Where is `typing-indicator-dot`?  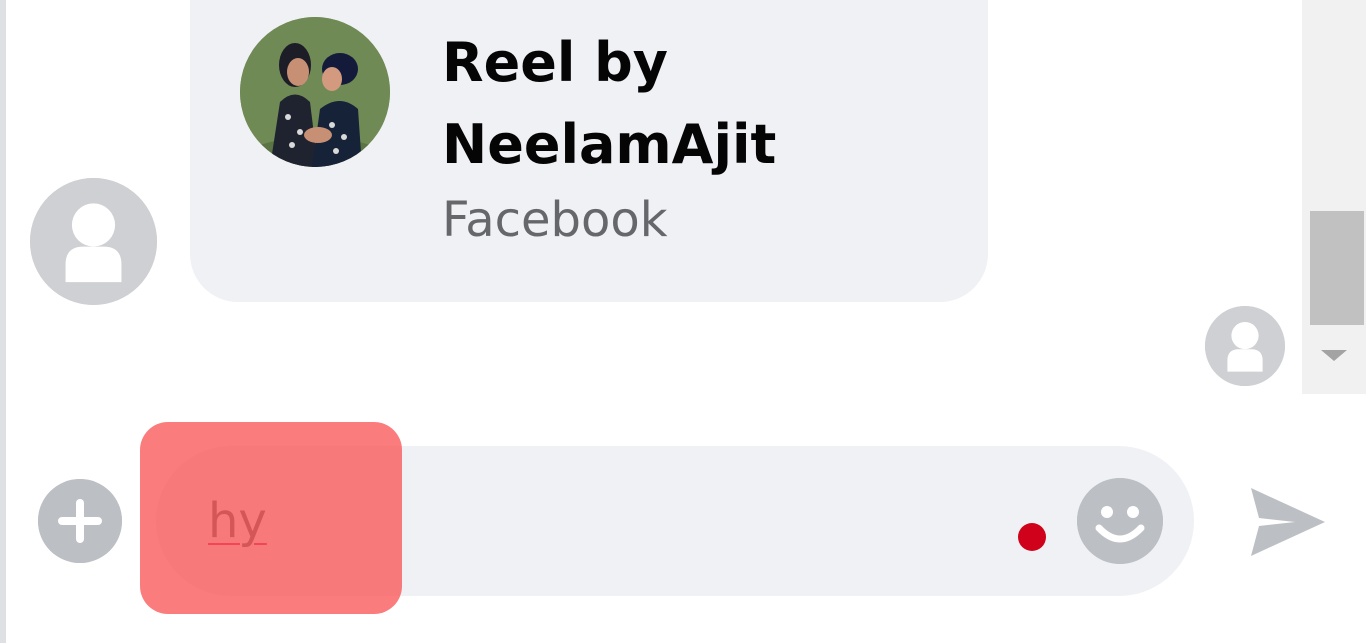 typing-indicator-dot is located at coordinates (1032, 537).